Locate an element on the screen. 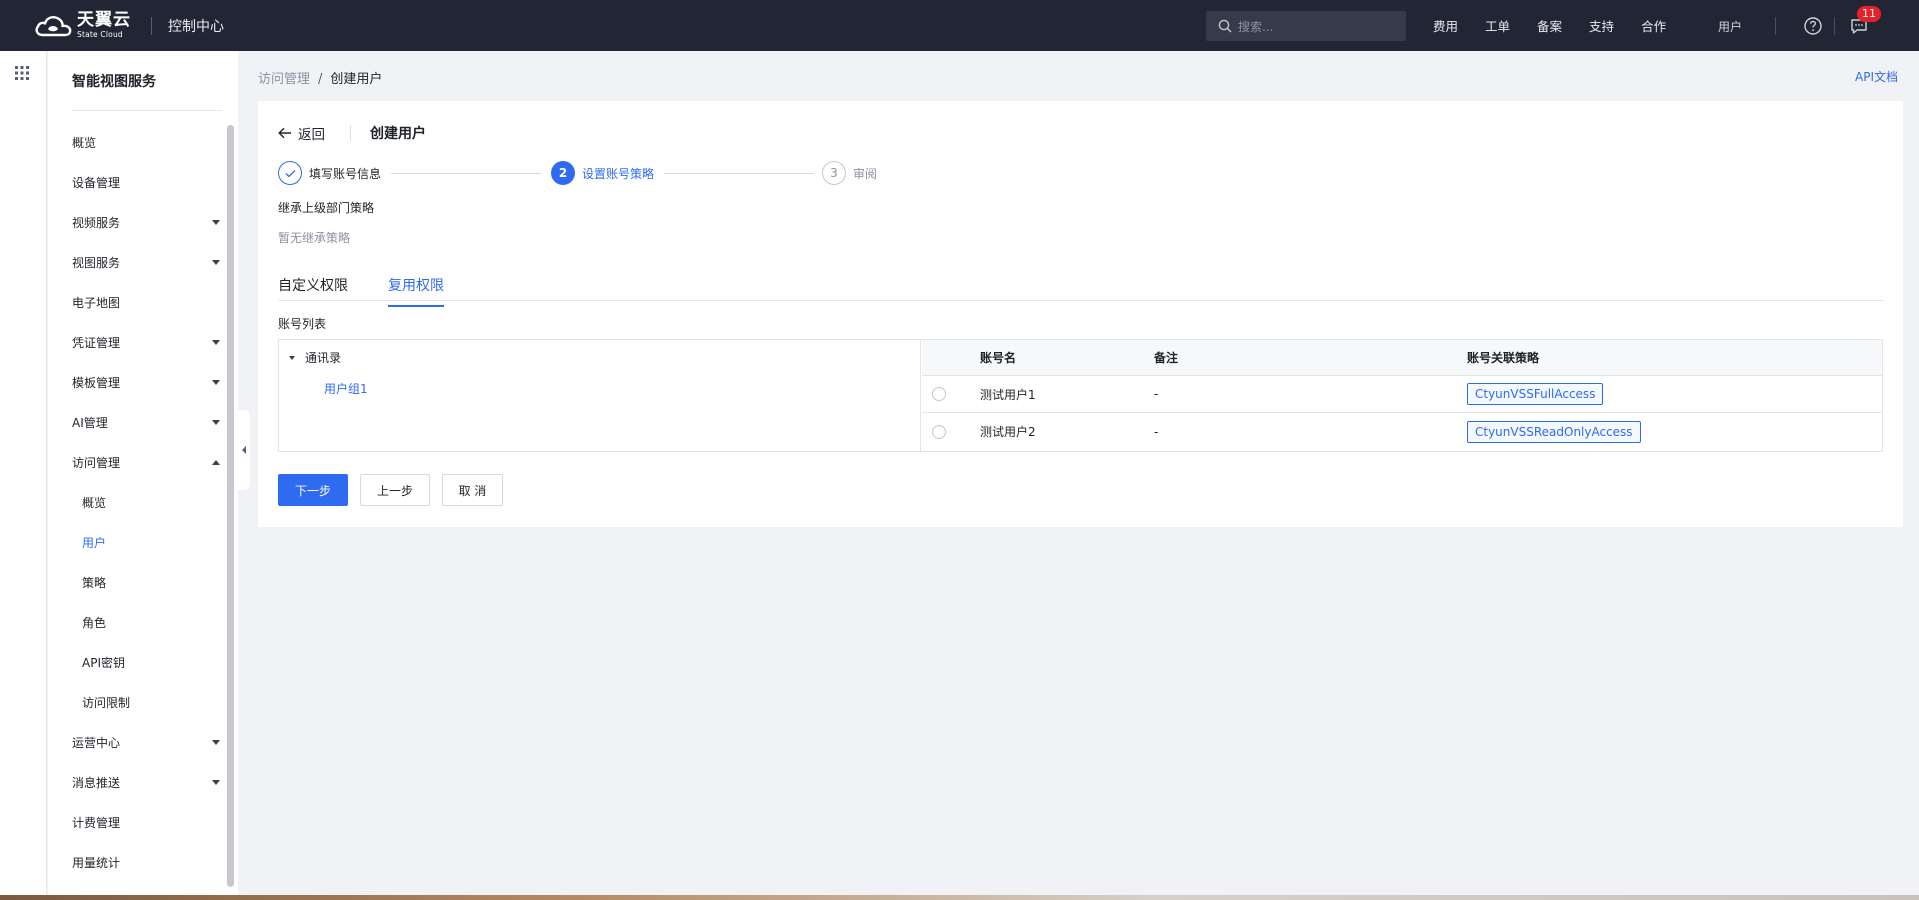 This screenshot has width=1919, height=900. sidebar-scrollbar is located at coordinates (230, 506).